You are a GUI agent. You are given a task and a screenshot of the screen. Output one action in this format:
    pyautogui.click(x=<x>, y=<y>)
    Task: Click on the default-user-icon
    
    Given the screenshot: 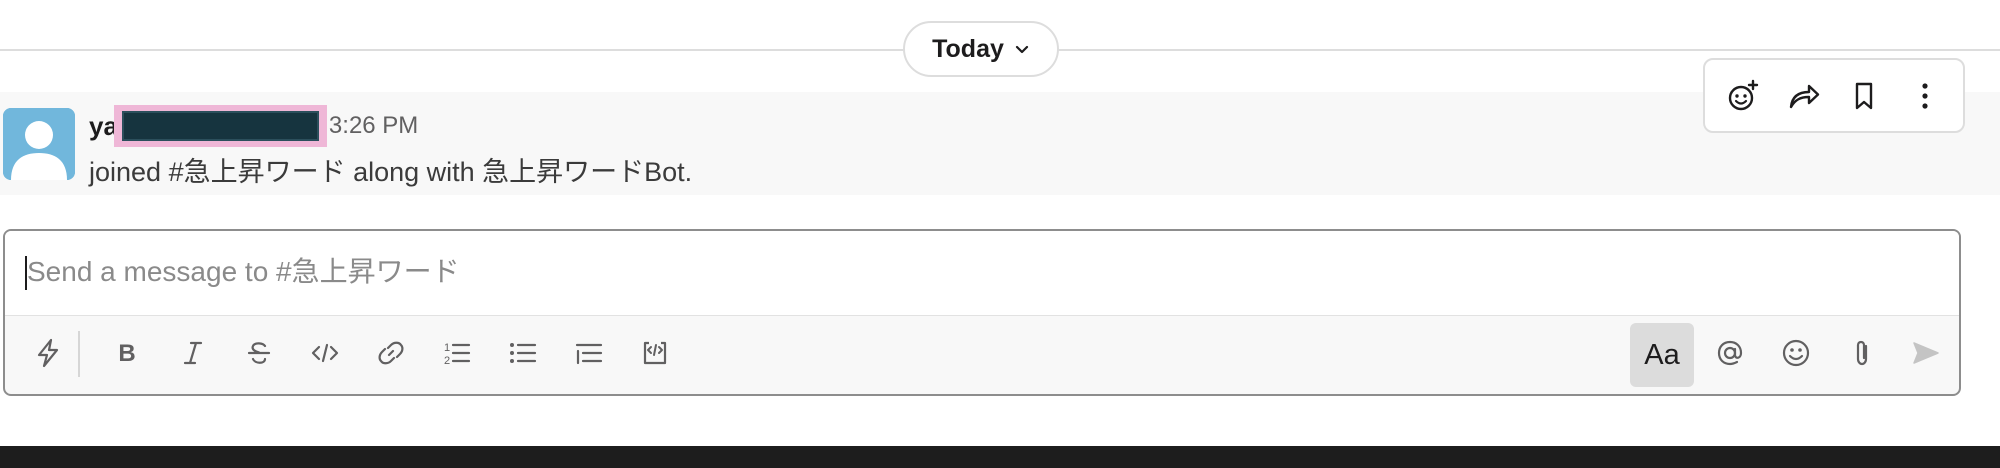 What is the action you would take?
    pyautogui.click(x=39, y=144)
    